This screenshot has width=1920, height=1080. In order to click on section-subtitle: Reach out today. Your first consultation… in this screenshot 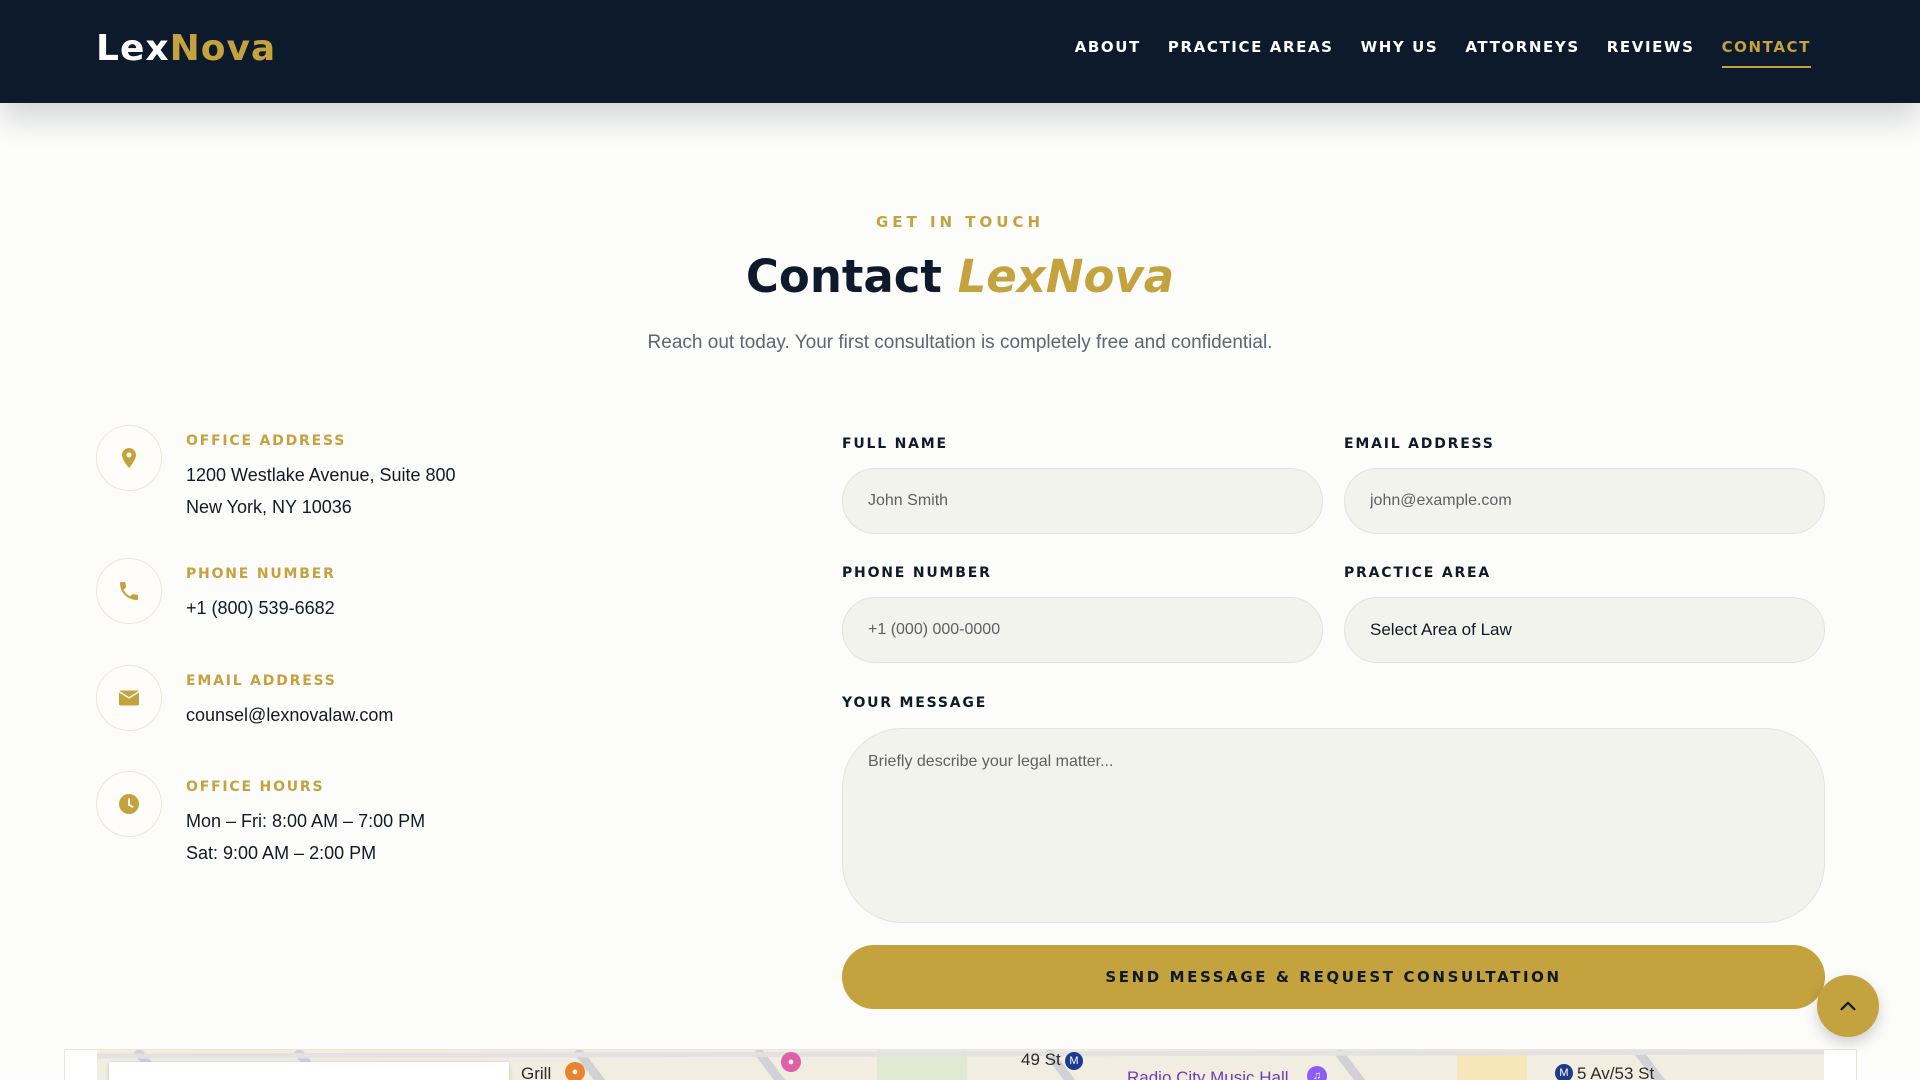, I will do `click(960, 342)`.